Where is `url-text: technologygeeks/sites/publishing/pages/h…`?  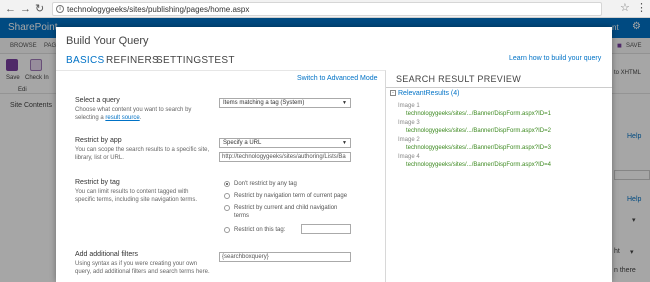
url-text: technologygeeks/sites/publishing/pages/h… is located at coordinates (158, 9).